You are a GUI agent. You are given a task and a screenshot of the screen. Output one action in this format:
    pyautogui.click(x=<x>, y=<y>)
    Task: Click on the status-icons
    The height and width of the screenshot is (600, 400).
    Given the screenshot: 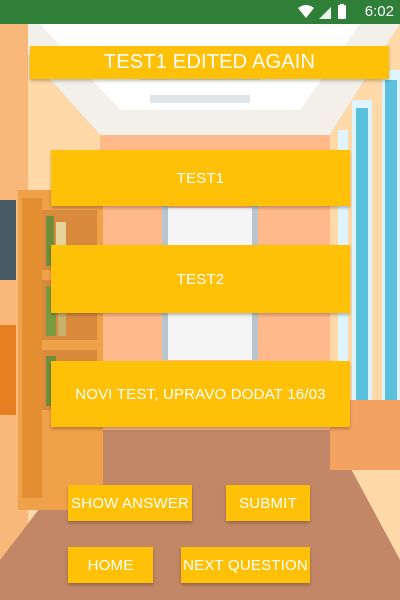 What is the action you would take?
    pyautogui.click(x=322, y=12)
    